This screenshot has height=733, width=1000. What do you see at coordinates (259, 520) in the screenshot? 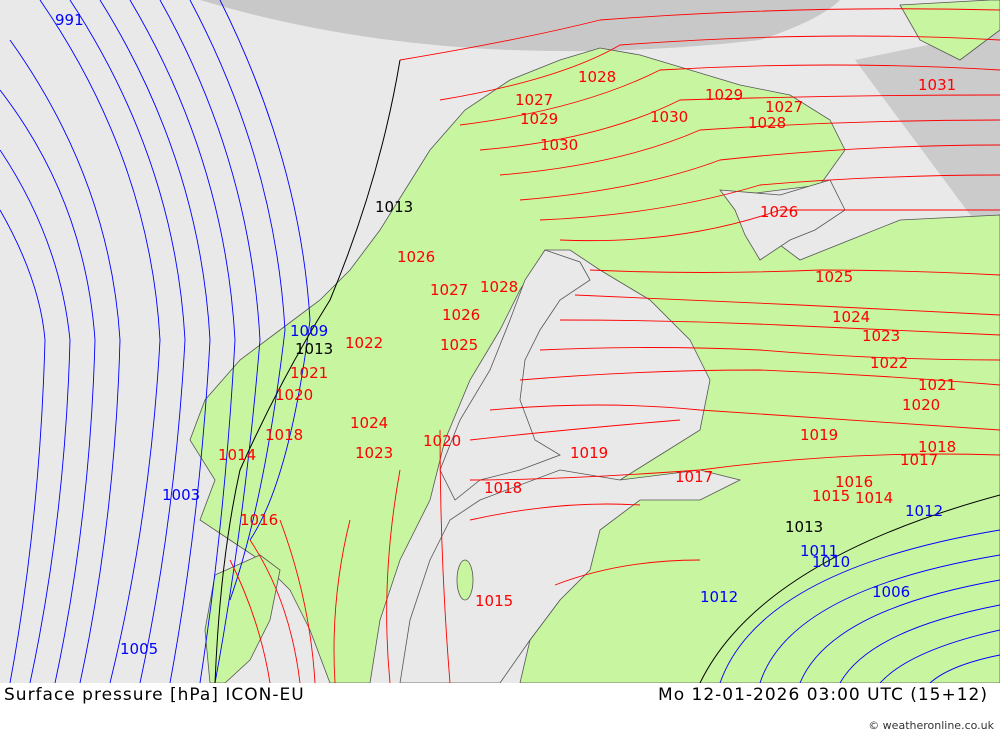
I see `isobar-label: 1016` at bounding box center [259, 520].